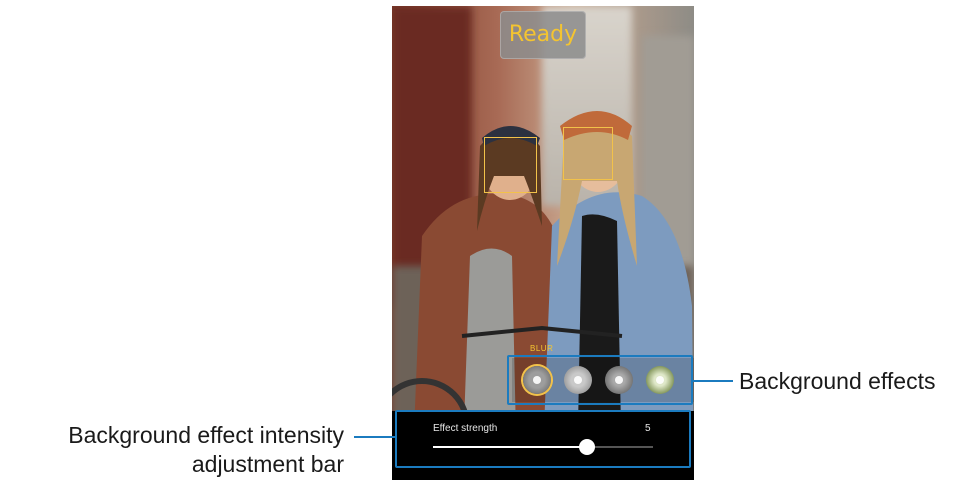  I want to click on effect-name-label: BLUR, so click(542, 348).